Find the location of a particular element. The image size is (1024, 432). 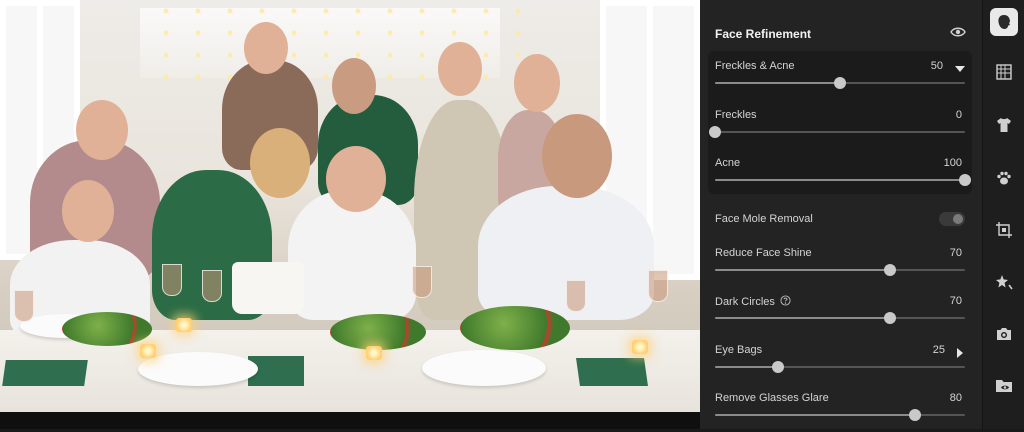

crop-frame-icon is located at coordinates (1004, 230).